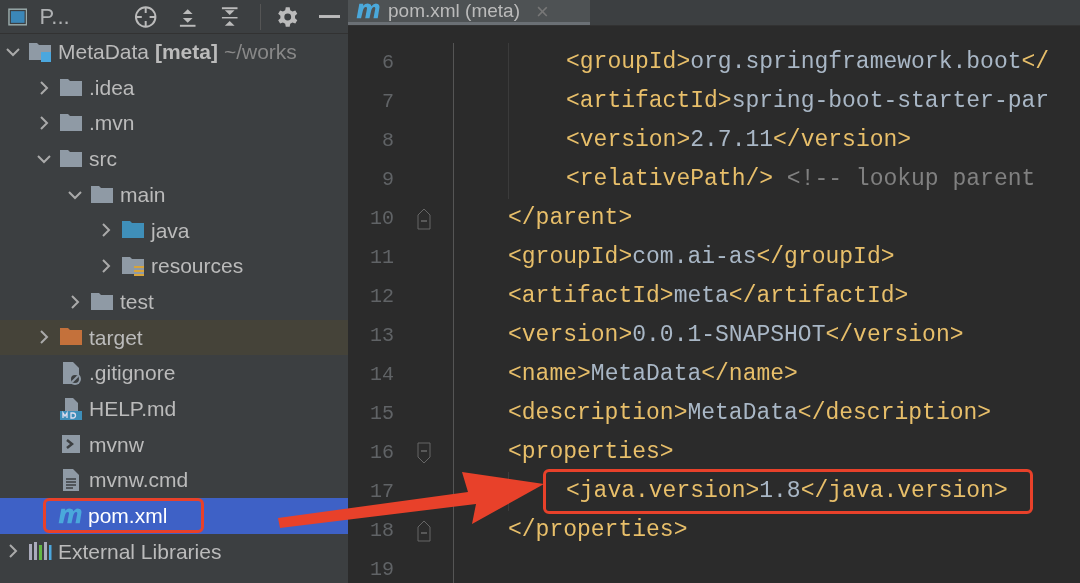 The image size is (1080, 583). I want to click on line-number: 9, so click(387, 179).